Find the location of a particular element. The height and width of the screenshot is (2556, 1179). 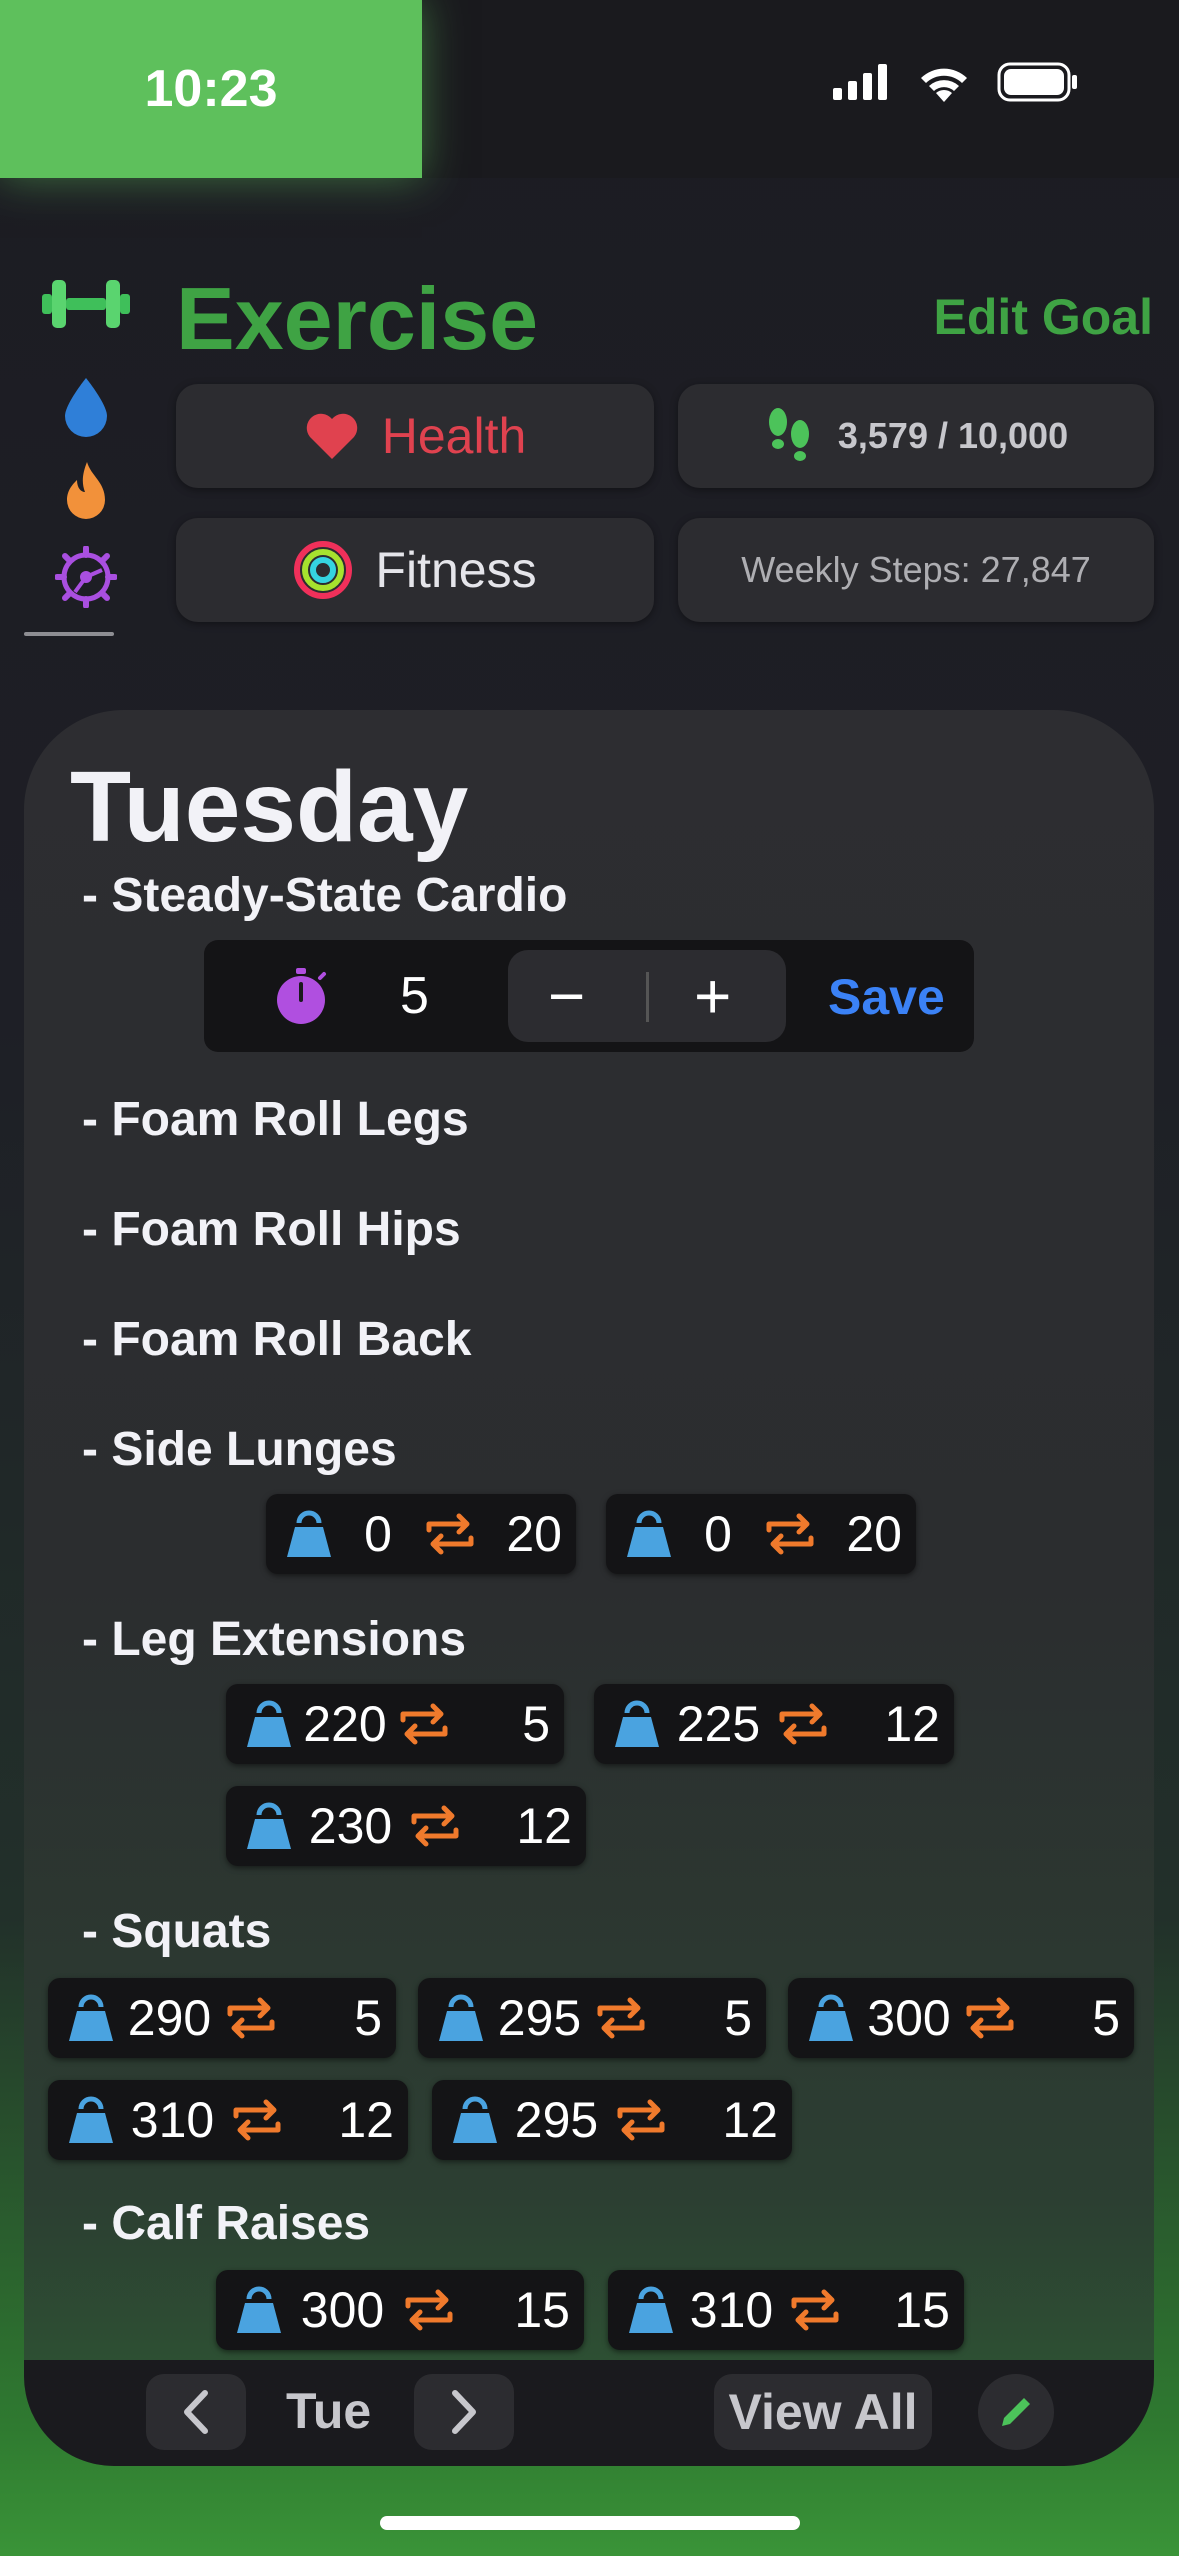

timer-stepper: − + is located at coordinates (647, 996).